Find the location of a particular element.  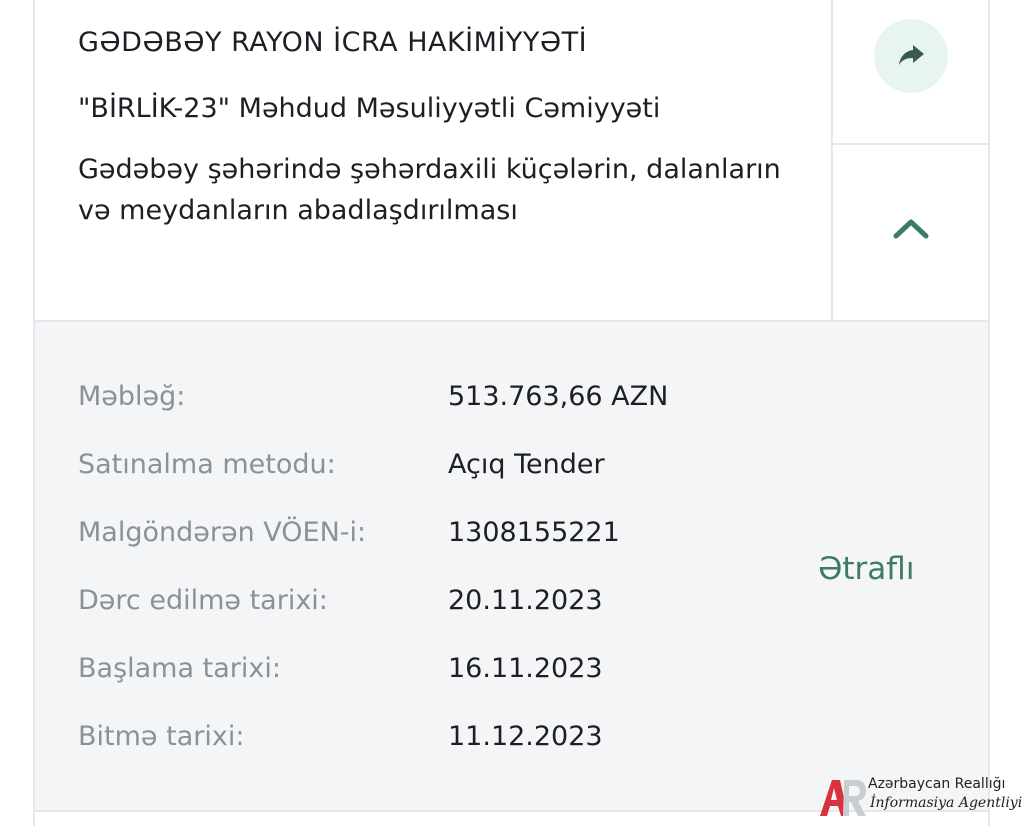

detail-value: 20.11.2023 is located at coordinates (525, 600).